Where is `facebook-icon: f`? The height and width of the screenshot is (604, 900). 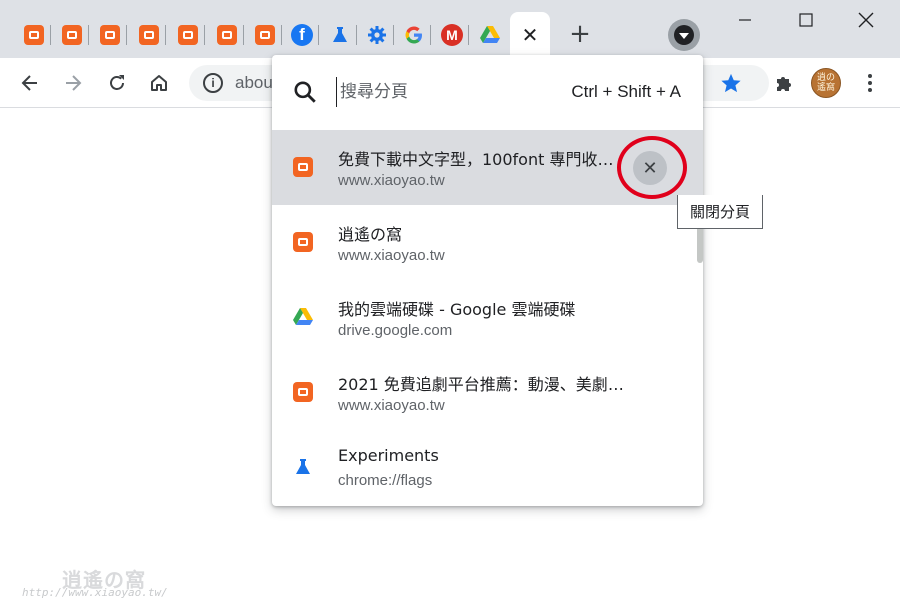
facebook-icon: f is located at coordinates (302, 35).